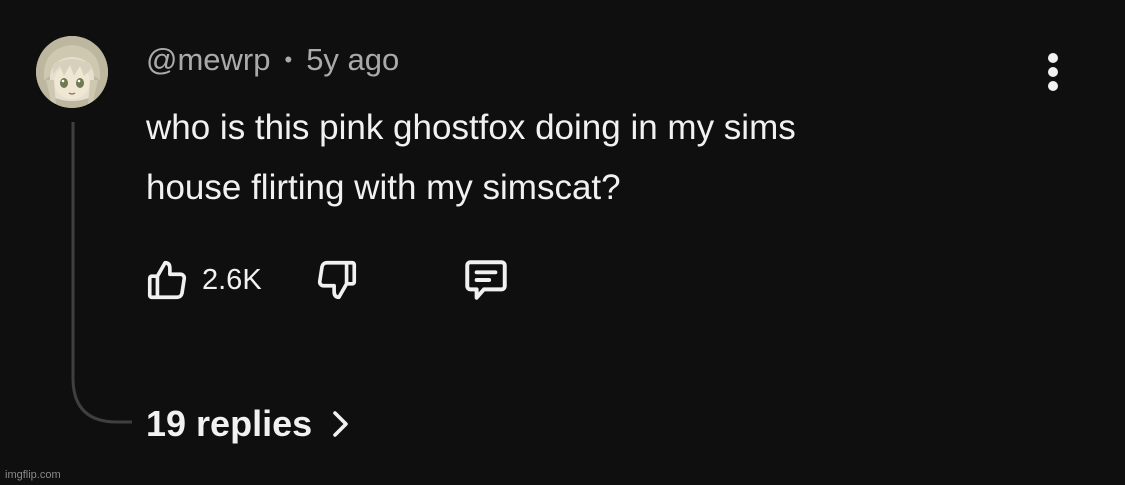 The width and height of the screenshot is (1125, 485). What do you see at coordinates (383, 187) in the screenshot?
I see `comment-text-line: house flirting with my simscat?` at bounding box center [383, 187].